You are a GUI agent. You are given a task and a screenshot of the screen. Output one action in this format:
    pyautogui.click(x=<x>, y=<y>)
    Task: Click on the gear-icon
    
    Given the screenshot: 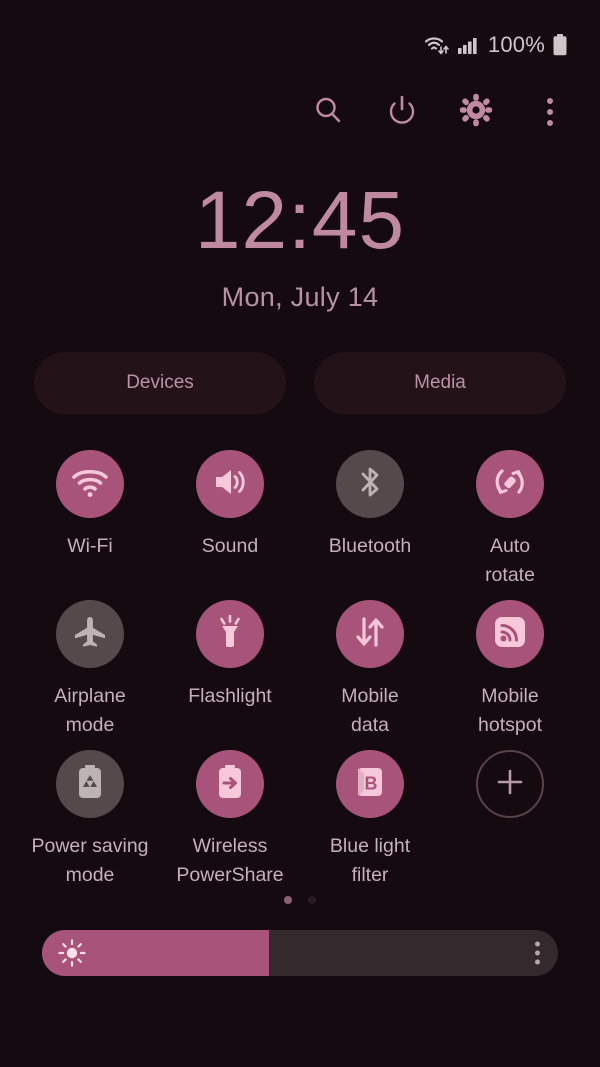 What is the action you would take?
    pyautogui.click(x=476, y=112)
    